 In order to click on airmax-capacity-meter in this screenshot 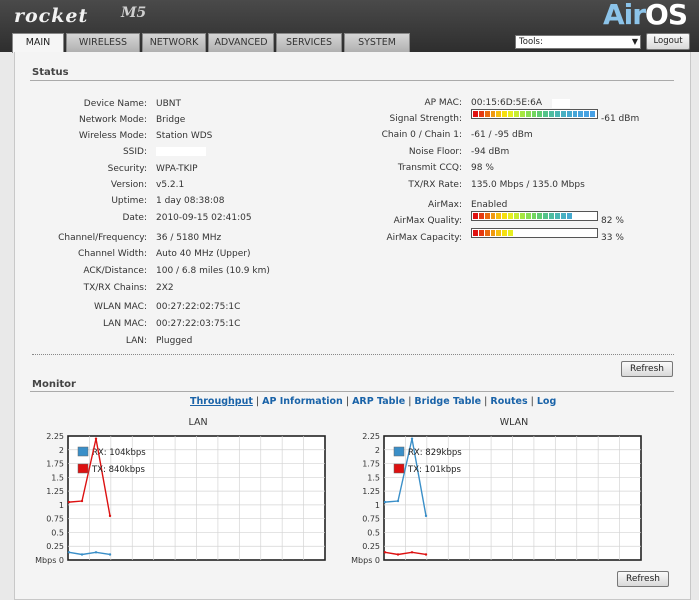, I will do `click(534, 233)`.